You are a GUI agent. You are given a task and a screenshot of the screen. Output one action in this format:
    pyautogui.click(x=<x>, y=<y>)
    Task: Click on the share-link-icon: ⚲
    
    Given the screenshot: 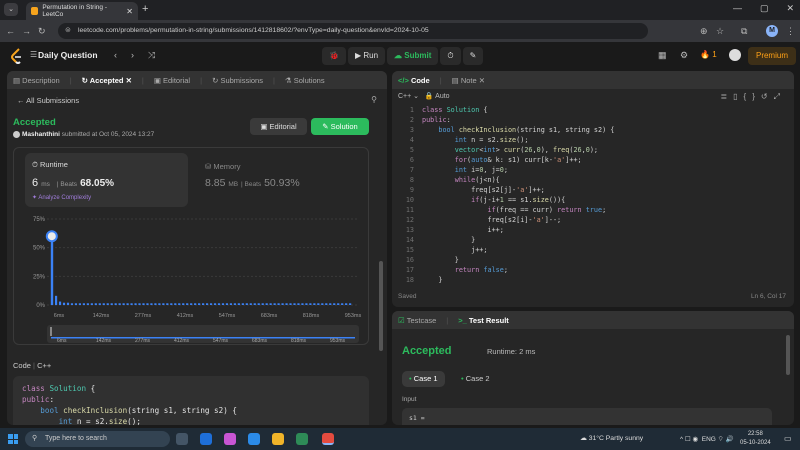 What is the action you would take?
    pyautogui.click(x=374, y=99)
    